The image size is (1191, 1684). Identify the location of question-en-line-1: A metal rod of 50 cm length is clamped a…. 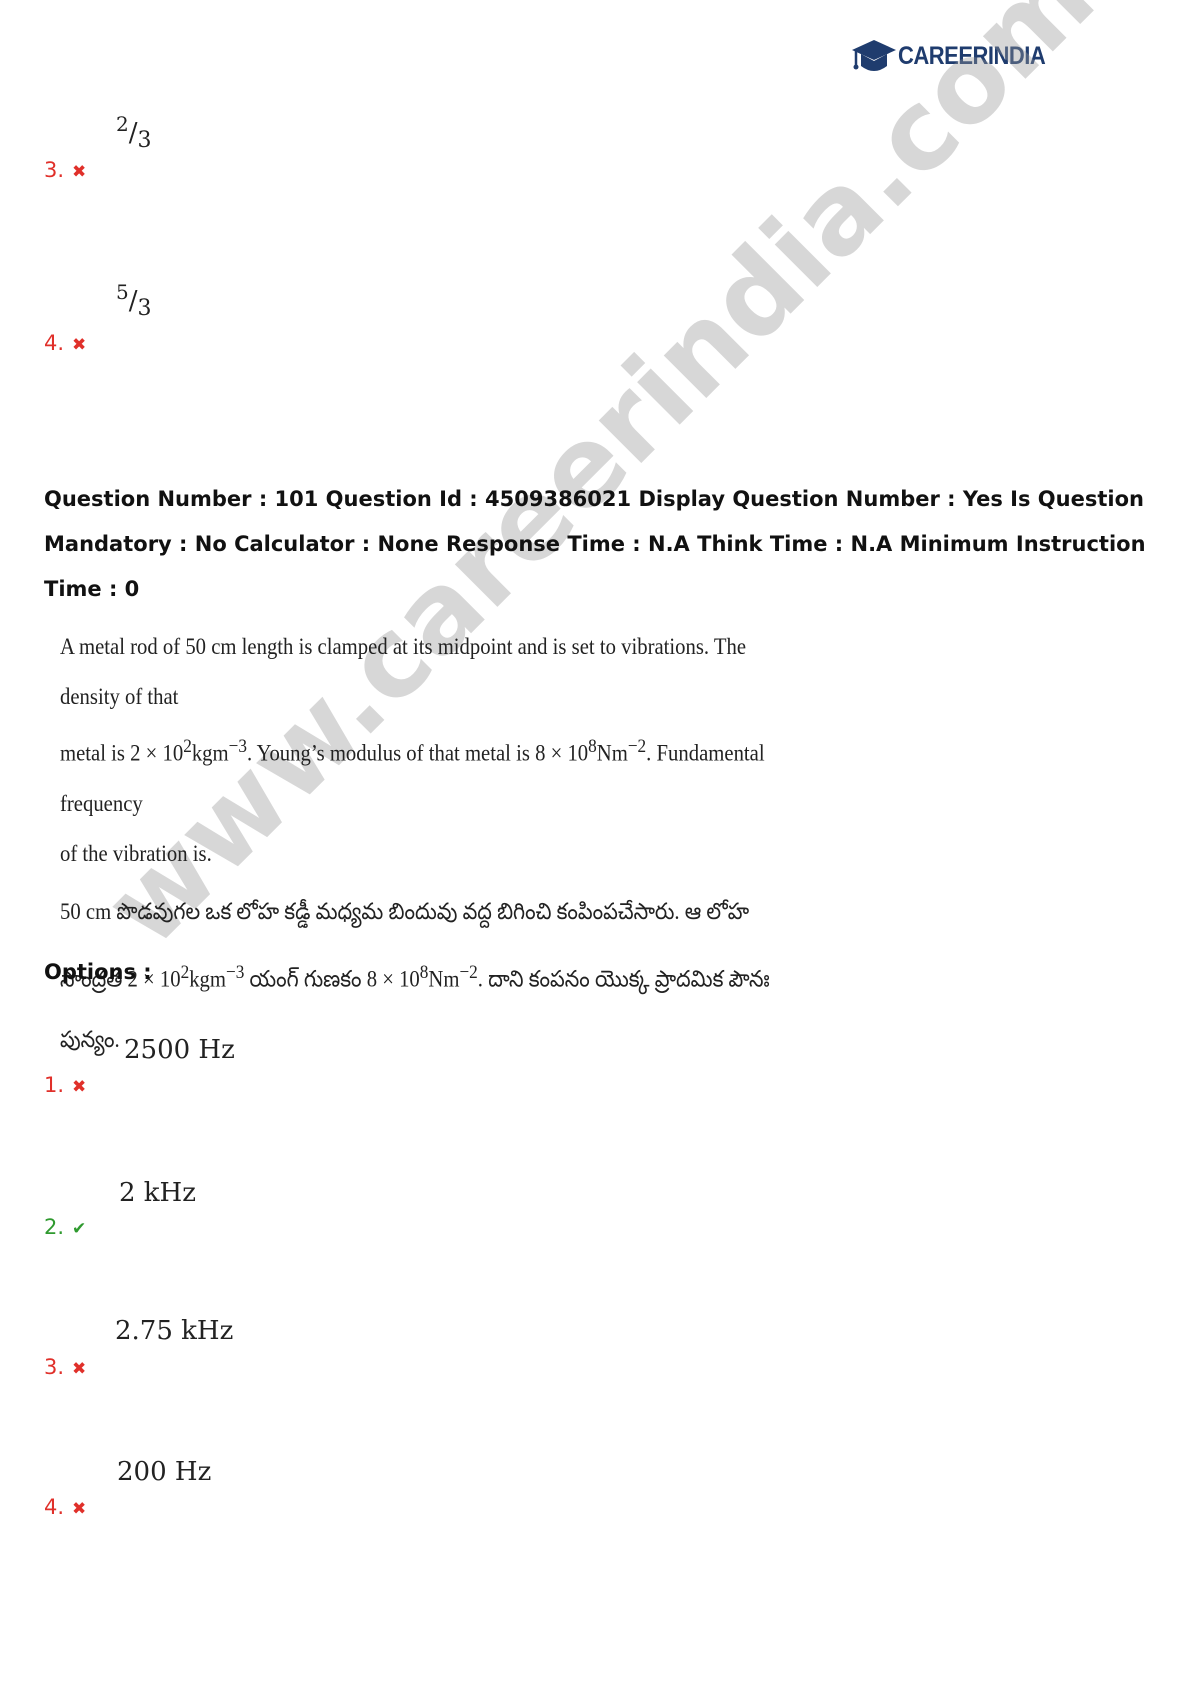
(403, 671).